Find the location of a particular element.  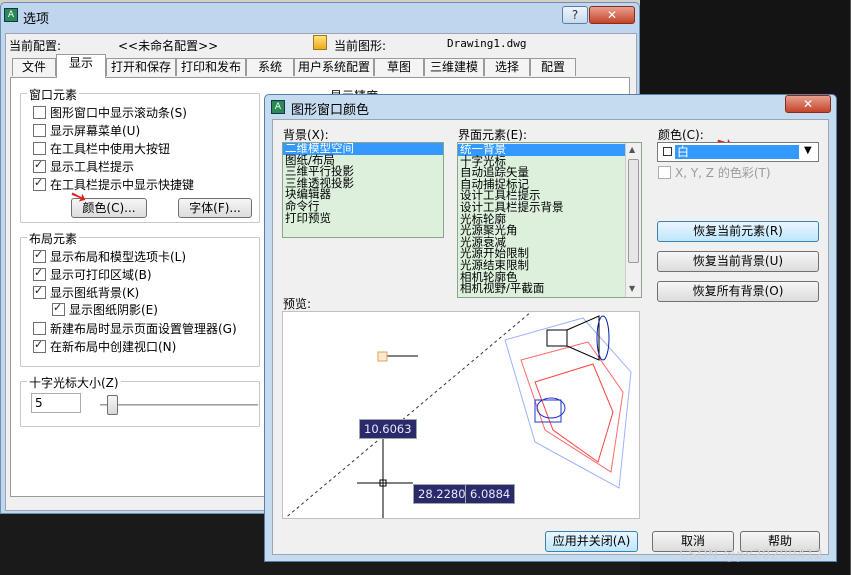

tab-open-save: 打开和保存 is located at coordinates (141, 67).